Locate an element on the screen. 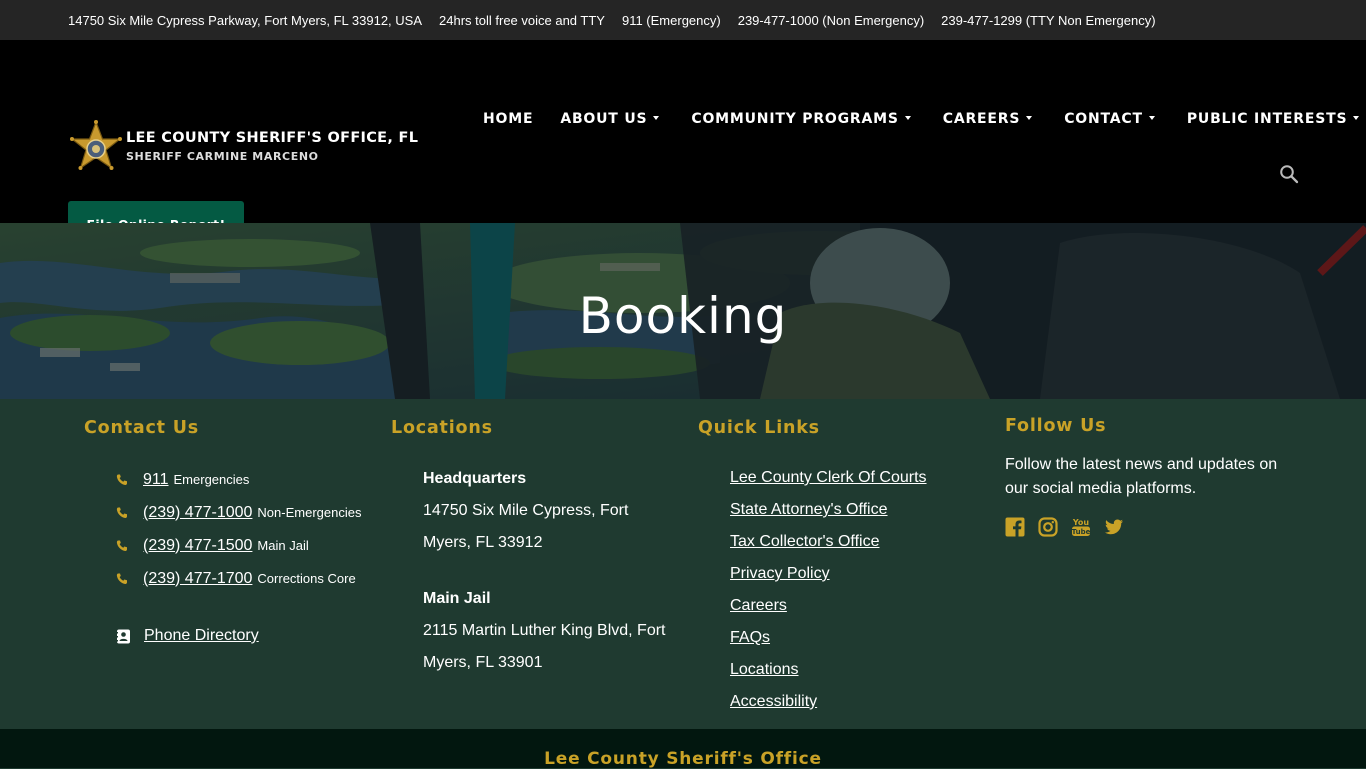  contact-item: (239) 477-1700 Corrections Core is located at coordinates (245, 578).